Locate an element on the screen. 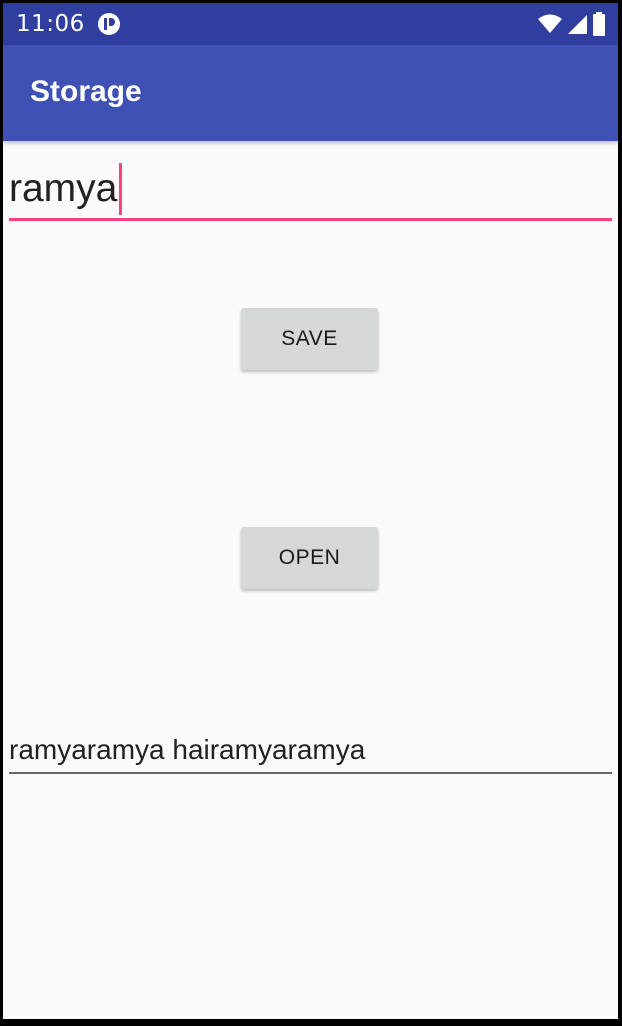 This screenshot has width=622, height=1026. output-text-value: ramyaramya hairamyaramya is located at coordinates (187, 749).